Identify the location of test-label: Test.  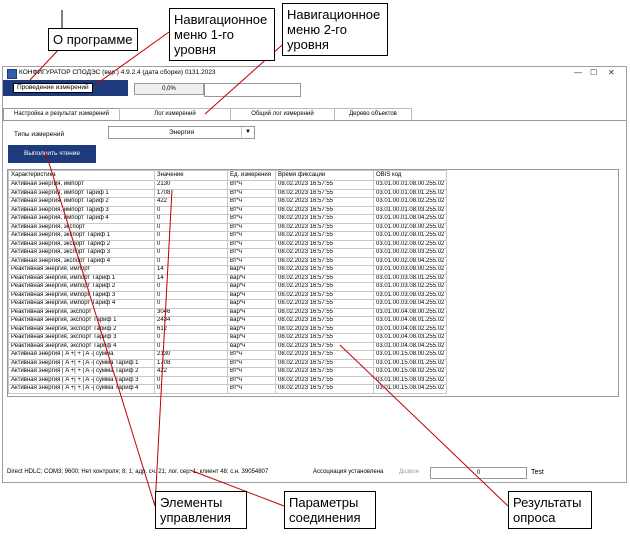
(537, 472).